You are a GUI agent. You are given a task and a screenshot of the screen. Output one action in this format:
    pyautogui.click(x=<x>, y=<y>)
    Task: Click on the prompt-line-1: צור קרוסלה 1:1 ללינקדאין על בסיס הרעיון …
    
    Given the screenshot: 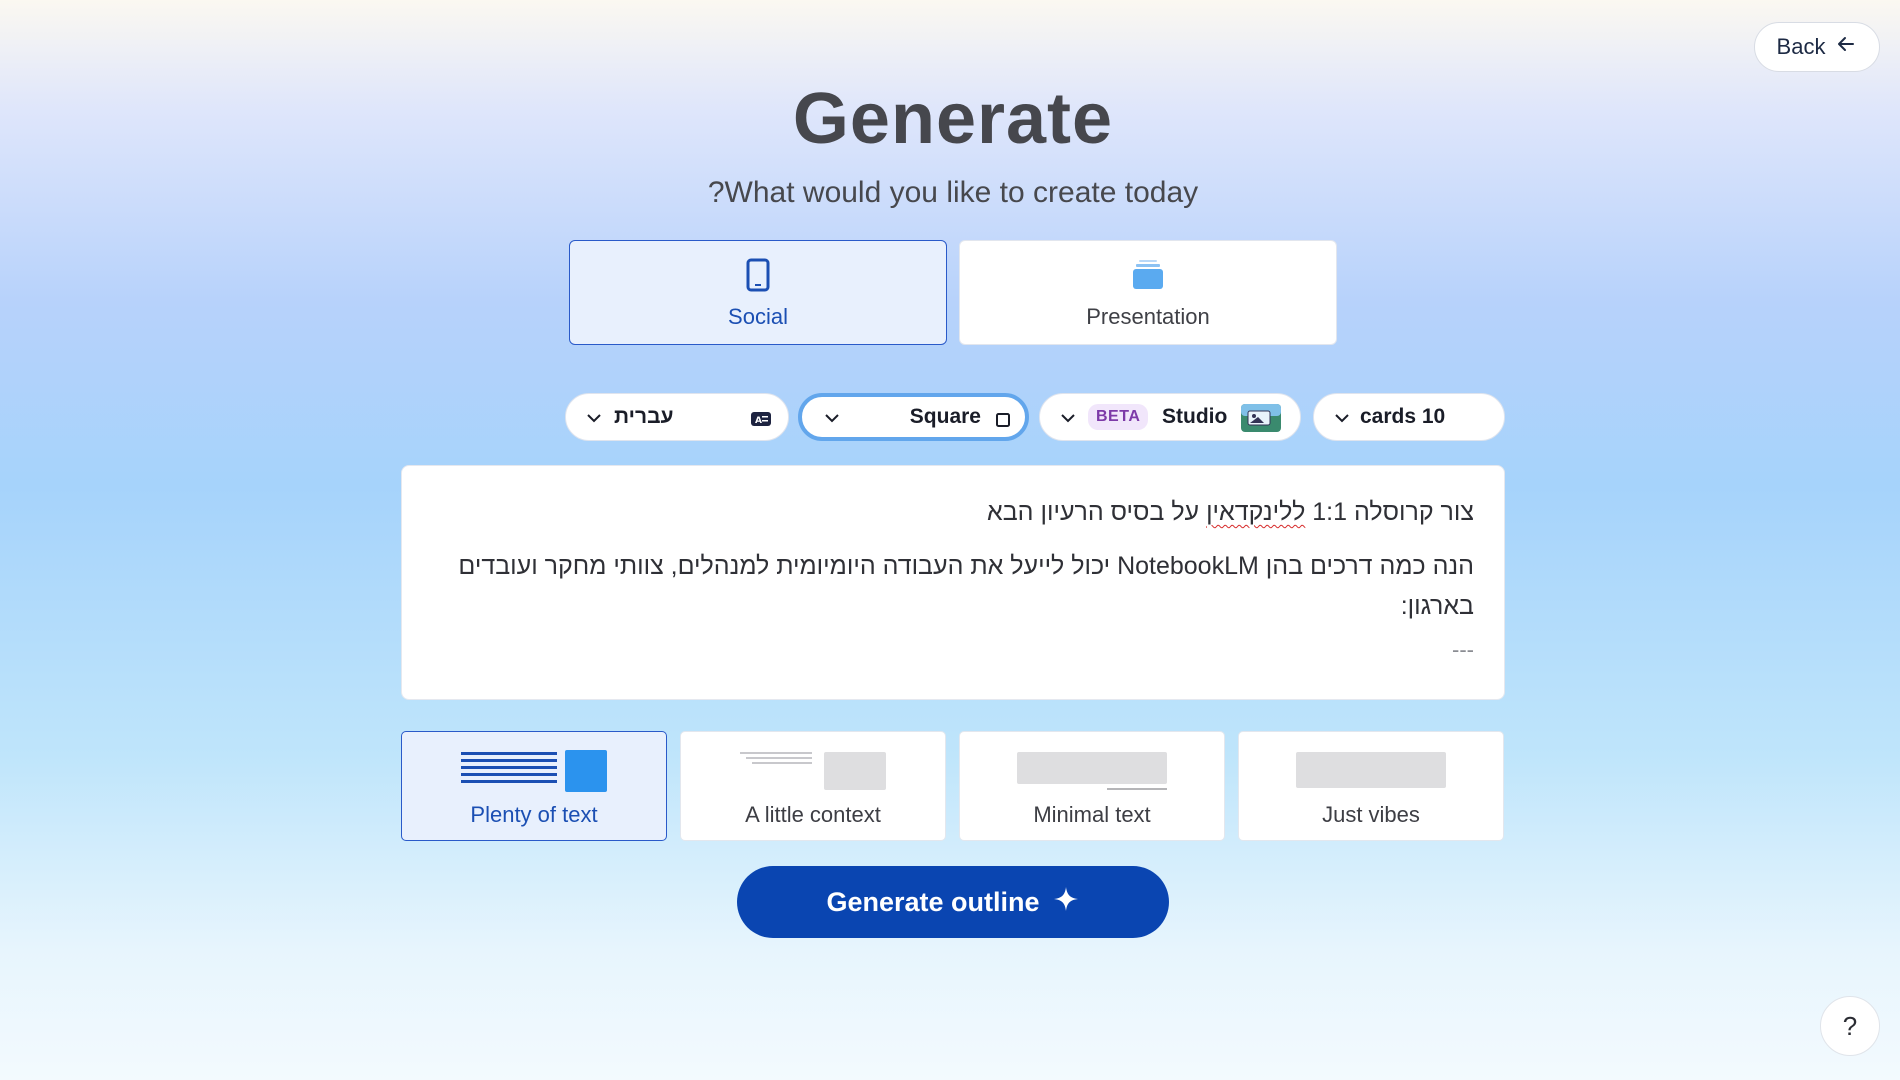 What is the action you would take?
    pyautogui.click(x=953, y=512)
    